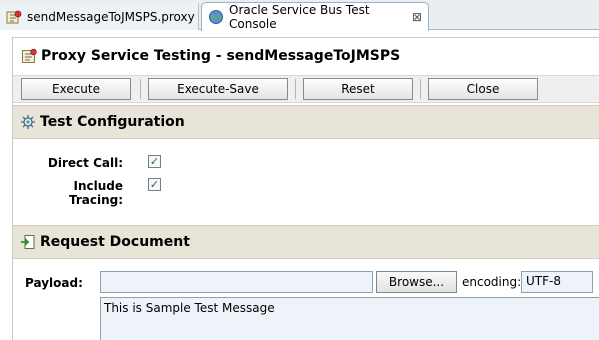 The image size is (599, 340). Describe the element at coordinates (306, 242) in the screenshot. I see `request-document-header: Request Document` at that location.